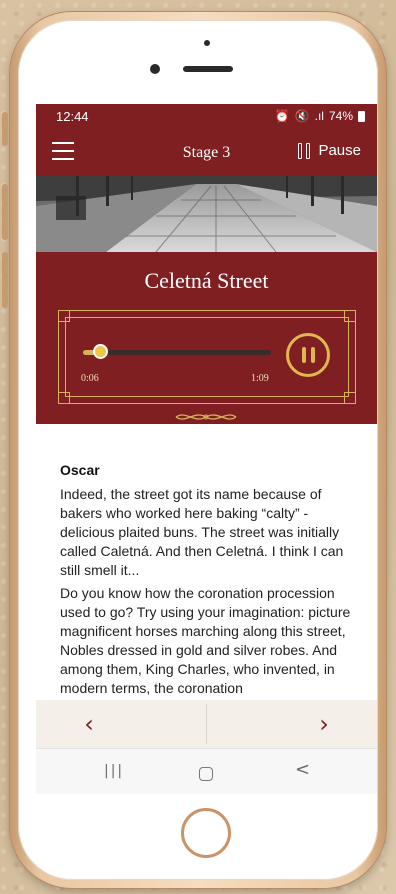 The image size is (396, 894). I want to click on player-frame: 0:06 1:09, so click(207, 357).